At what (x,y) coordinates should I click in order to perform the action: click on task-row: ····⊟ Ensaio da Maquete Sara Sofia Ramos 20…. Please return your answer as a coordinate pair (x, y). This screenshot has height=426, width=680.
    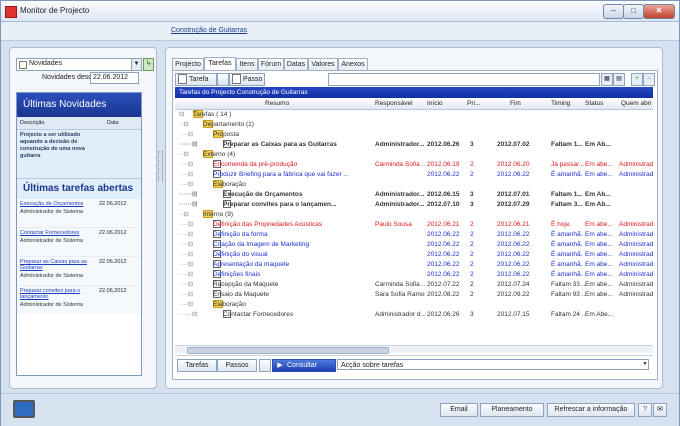
    Looking at the image, I should click on (414, 294).